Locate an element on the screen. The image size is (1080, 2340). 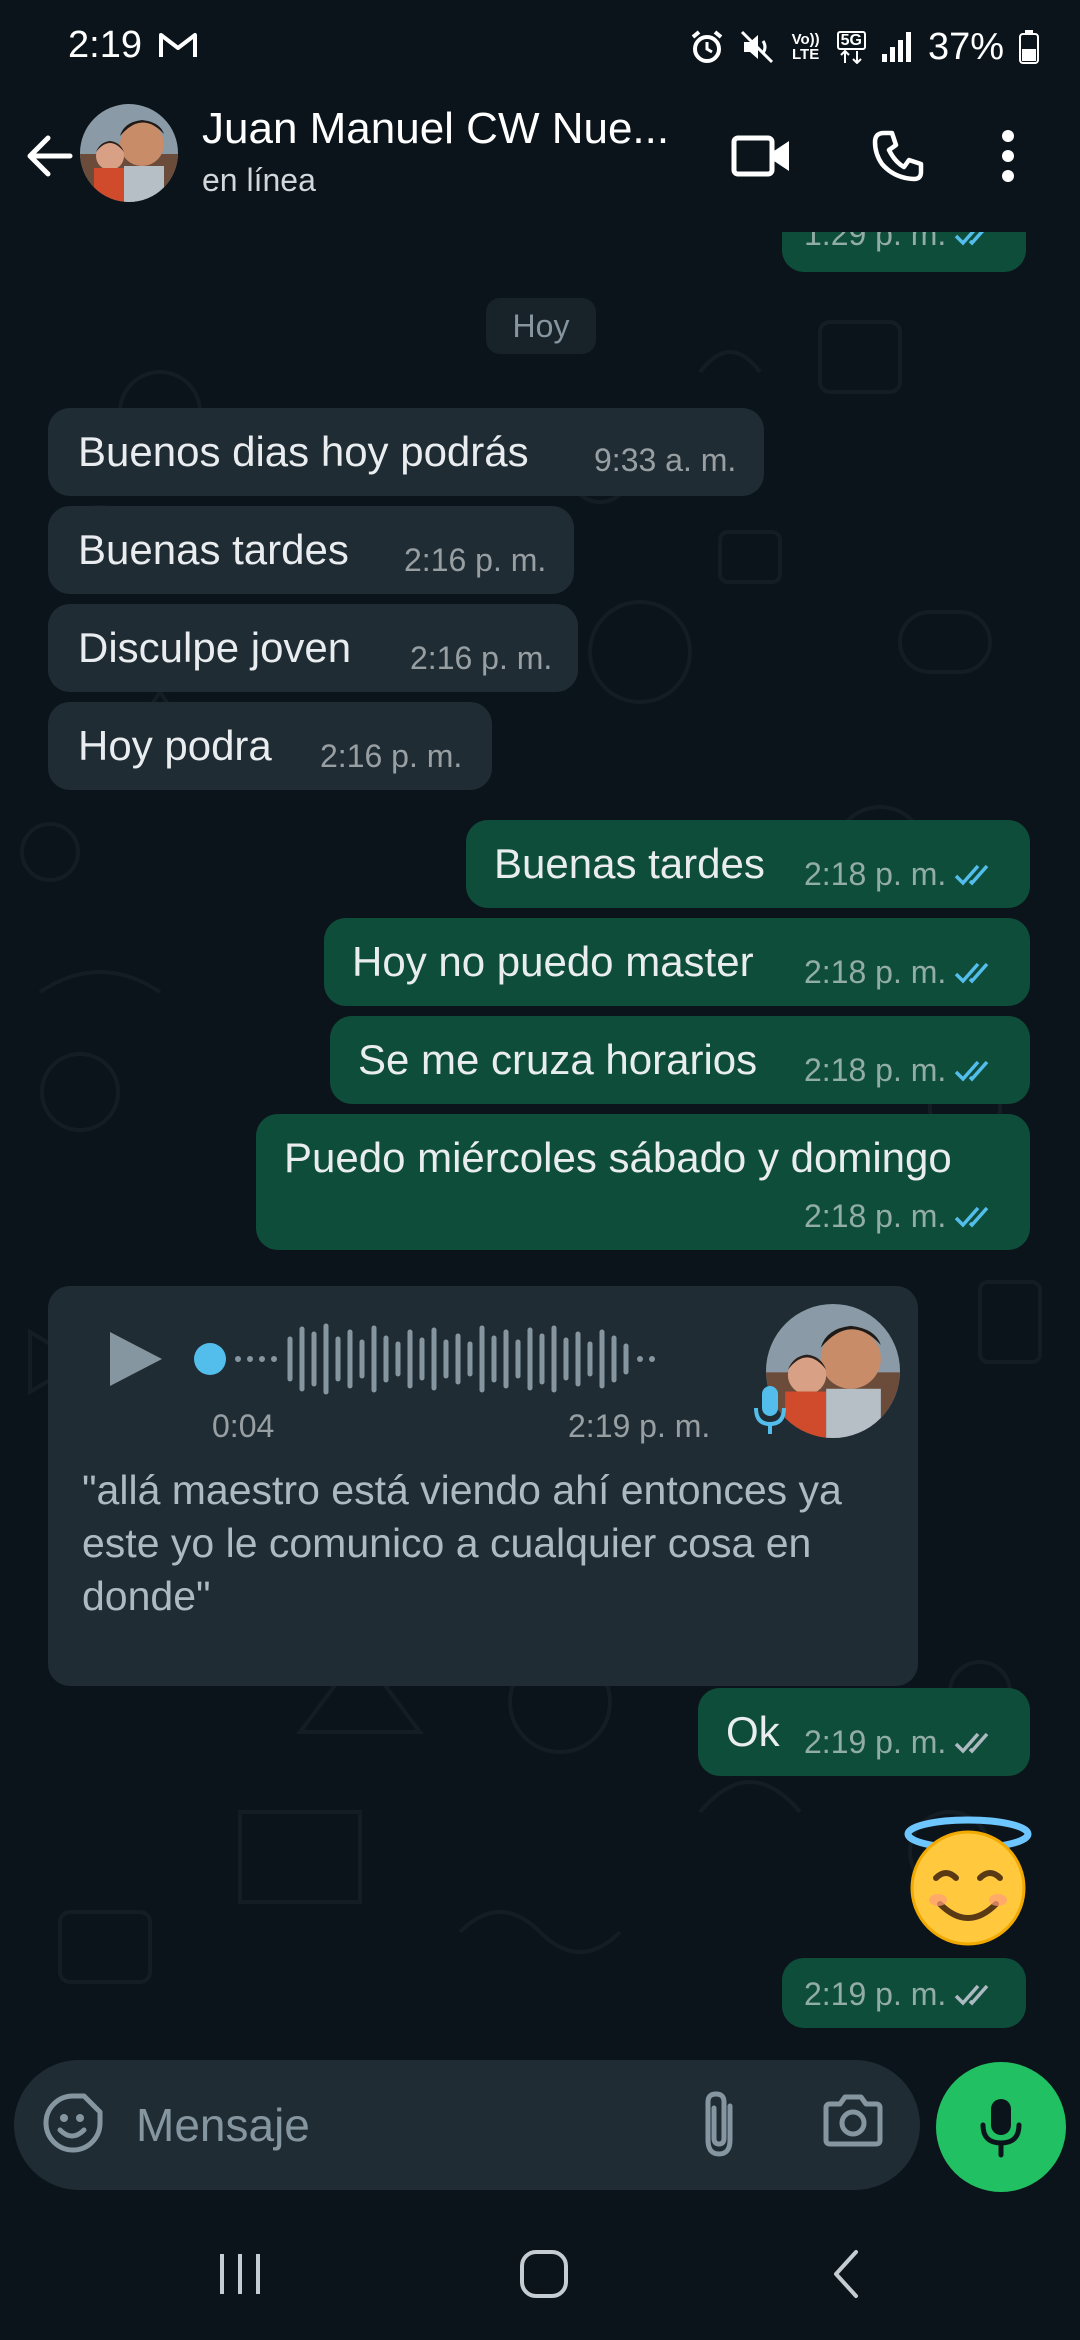
status-time: 2:19 is located at coordinates (105, 45).